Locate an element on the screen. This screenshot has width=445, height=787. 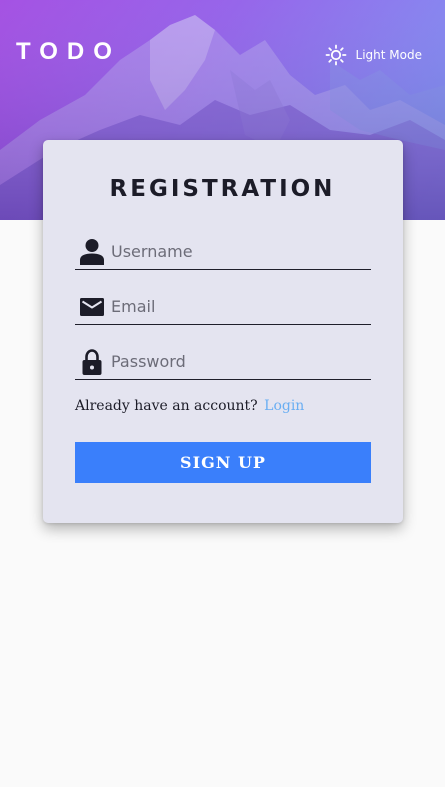
theme-toggle-button: Light Mode is located at coordinates (373, 55).